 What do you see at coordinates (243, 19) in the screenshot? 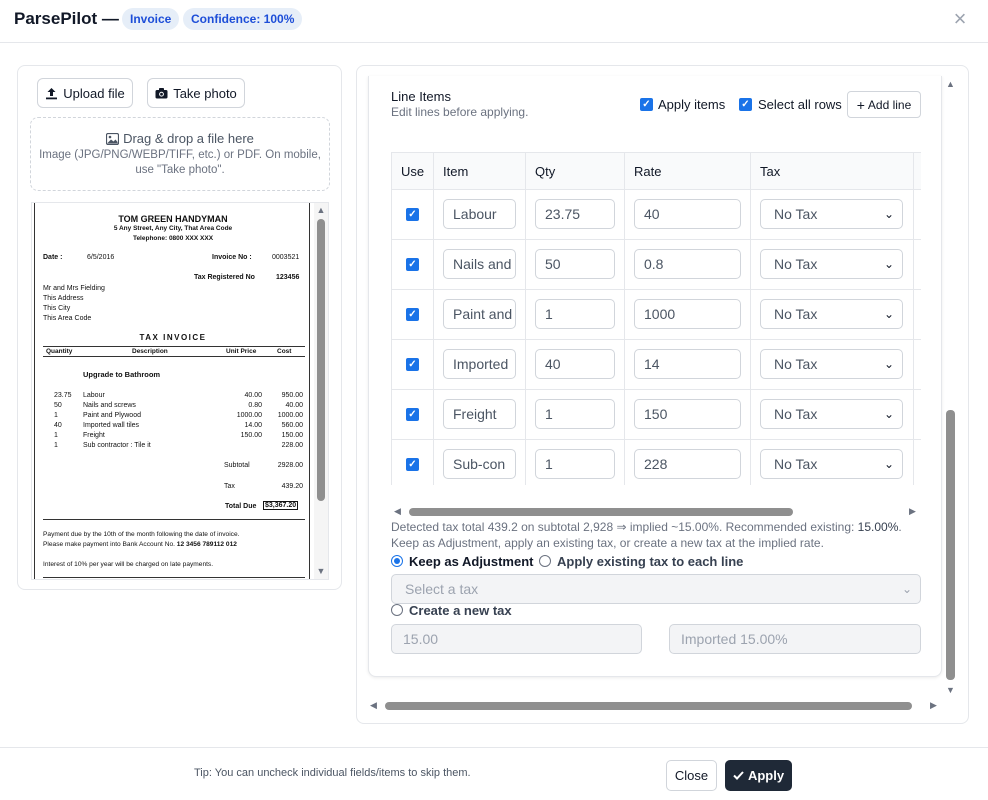
I see `confidence-badge: Confidence: 100%` at bounding box center [243, 19].